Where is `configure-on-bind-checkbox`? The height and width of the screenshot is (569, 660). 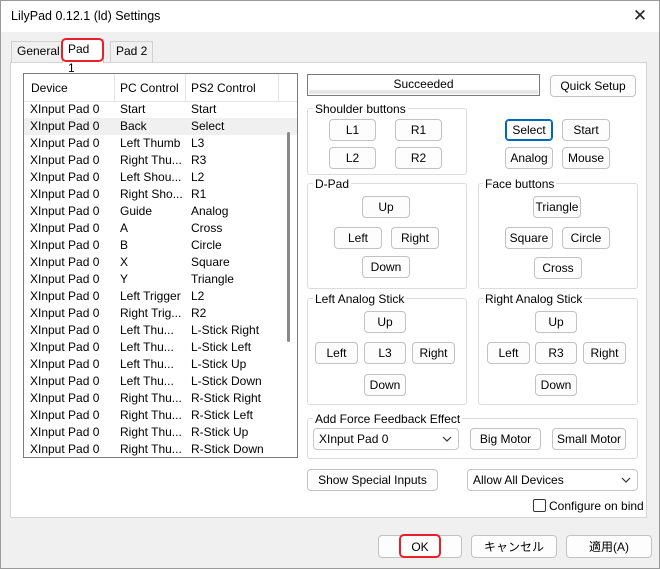 configure-on-bind-checkbox is located at coordinates (539, 505).